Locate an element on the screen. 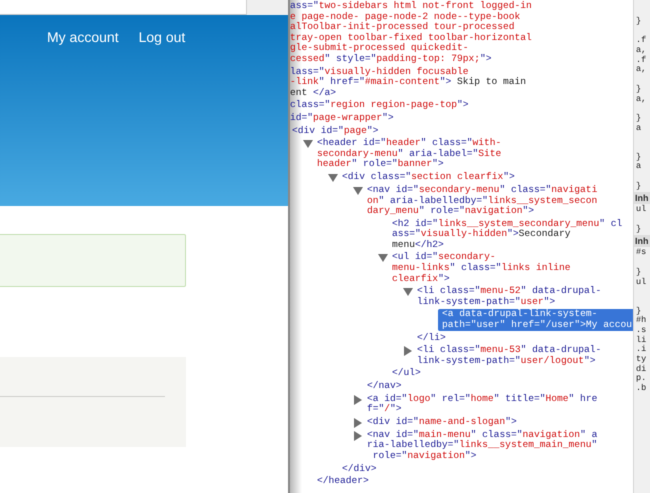  css-rule-text: .s is located at coordinates (642, 331).